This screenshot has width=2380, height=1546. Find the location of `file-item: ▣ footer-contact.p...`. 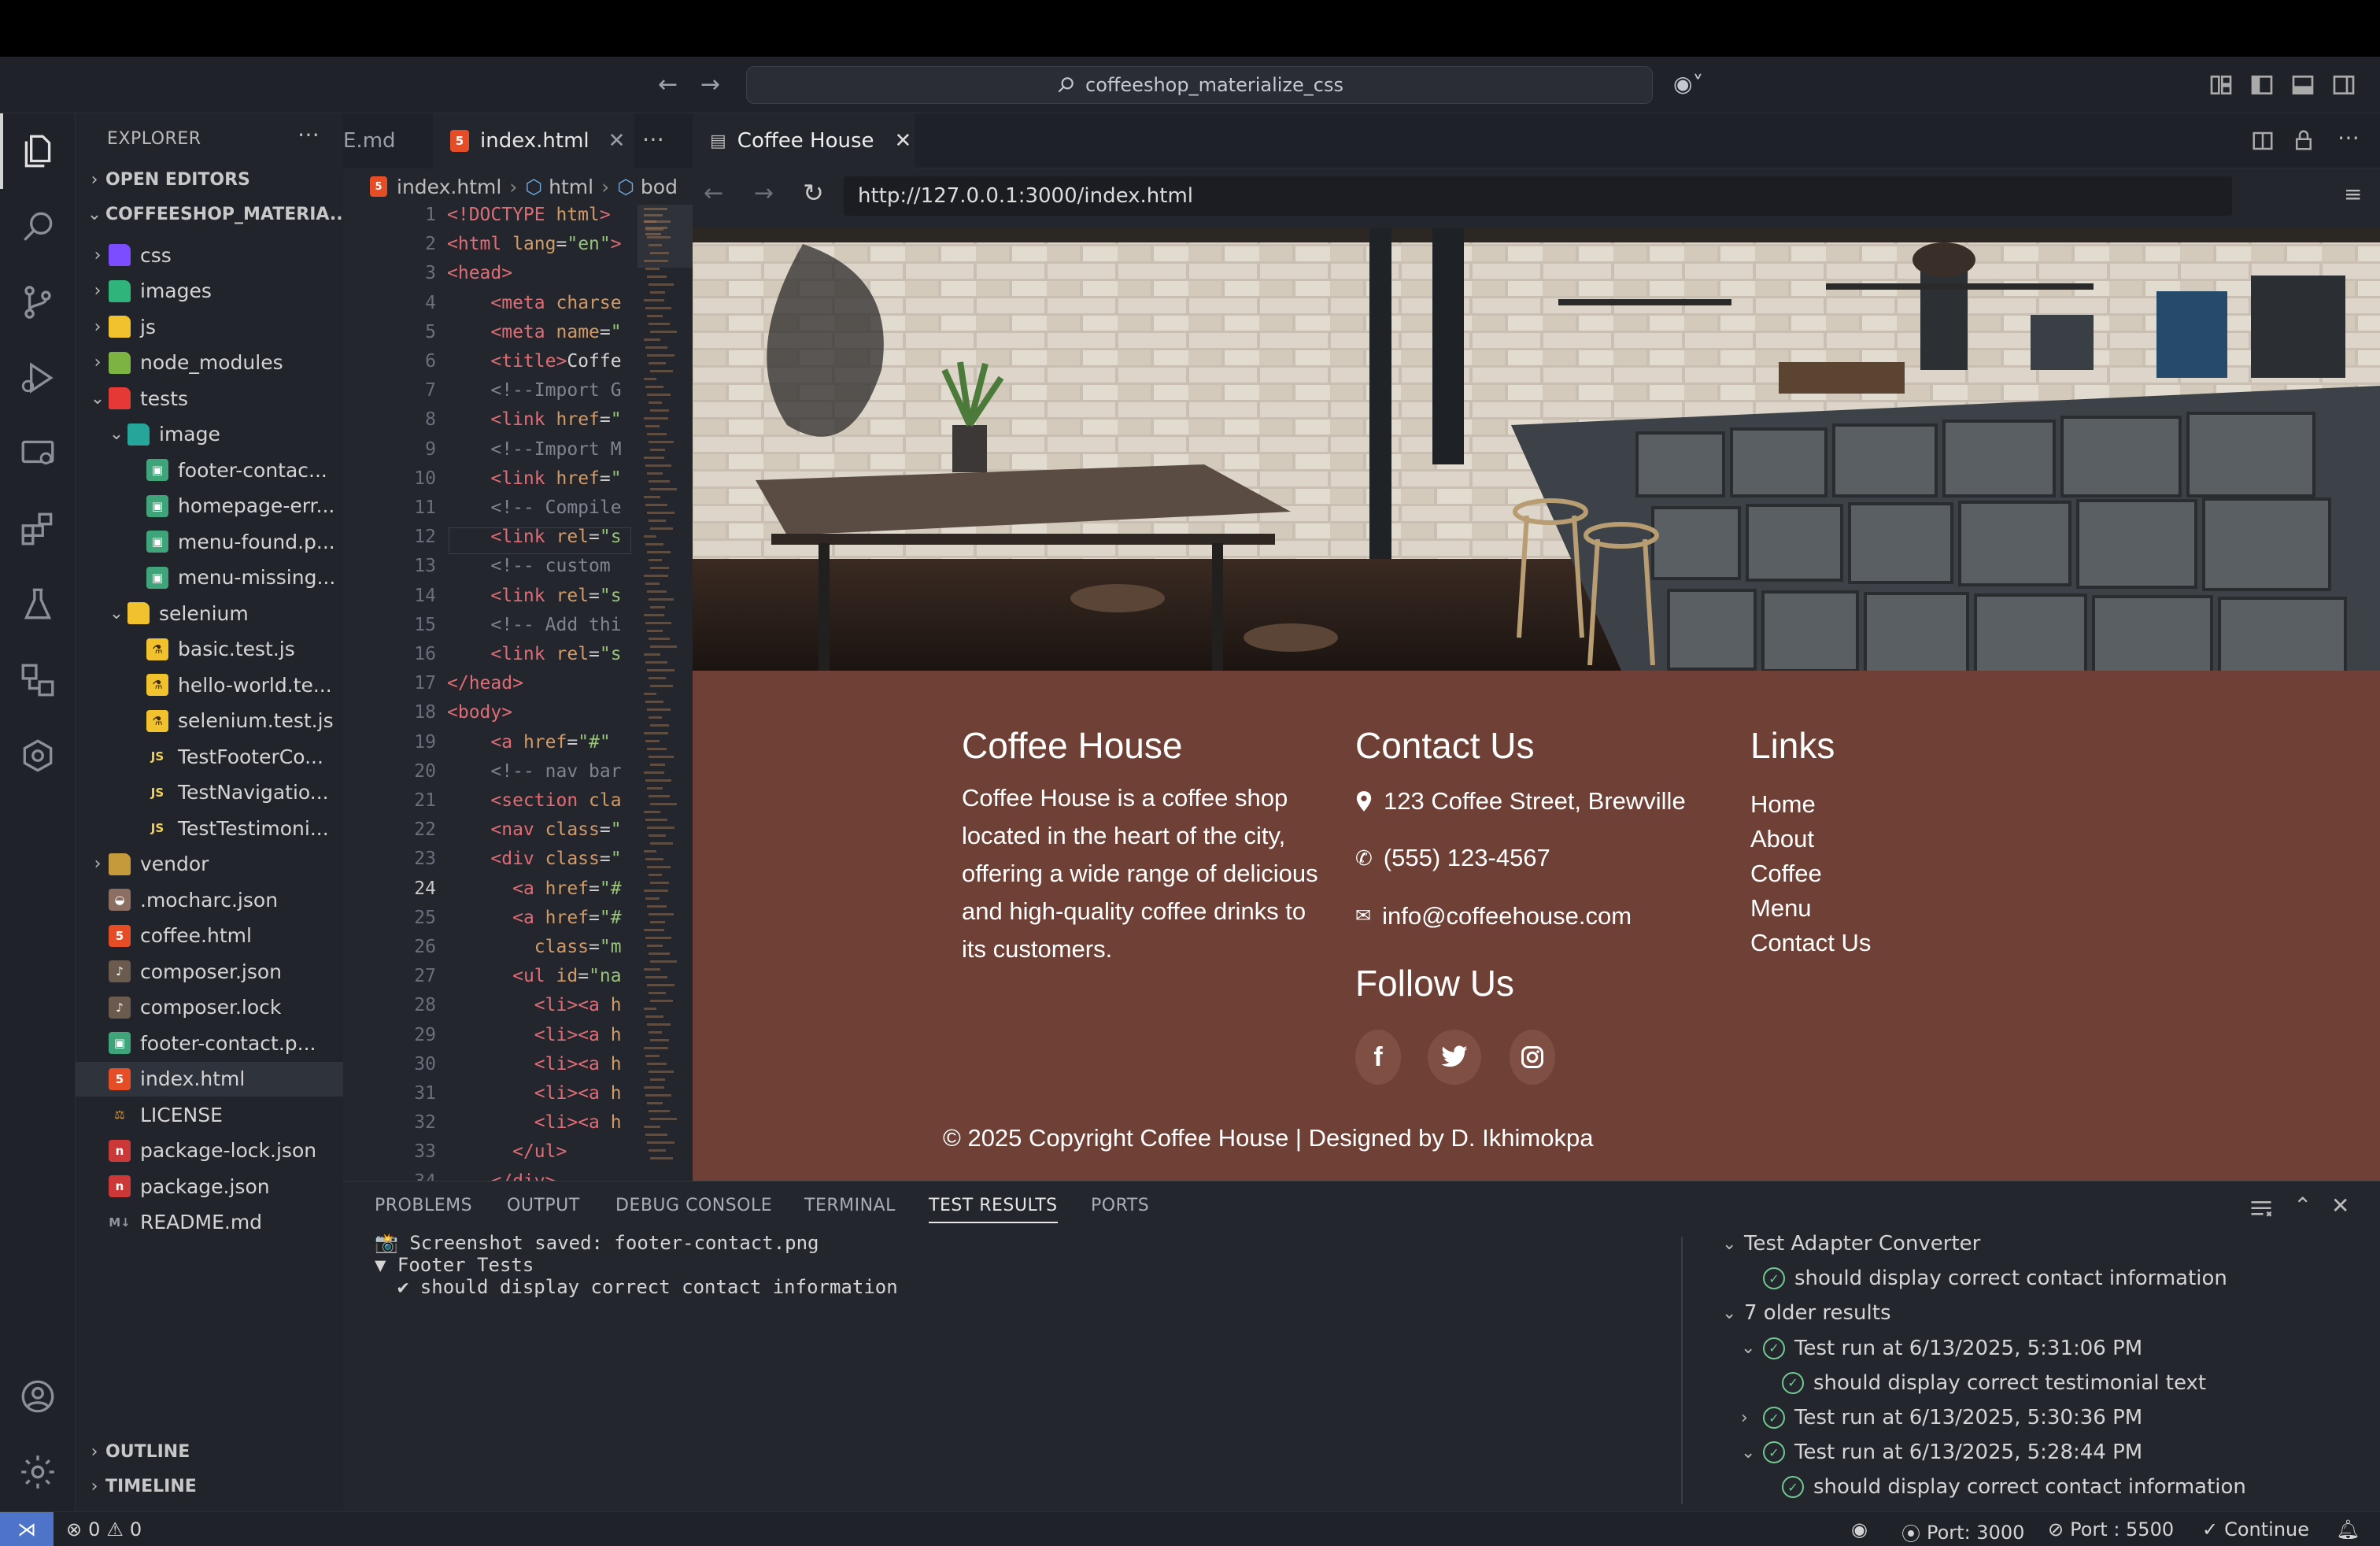

file-item: ▣ footer-contact.p... is located at coordinates (209, 1043).